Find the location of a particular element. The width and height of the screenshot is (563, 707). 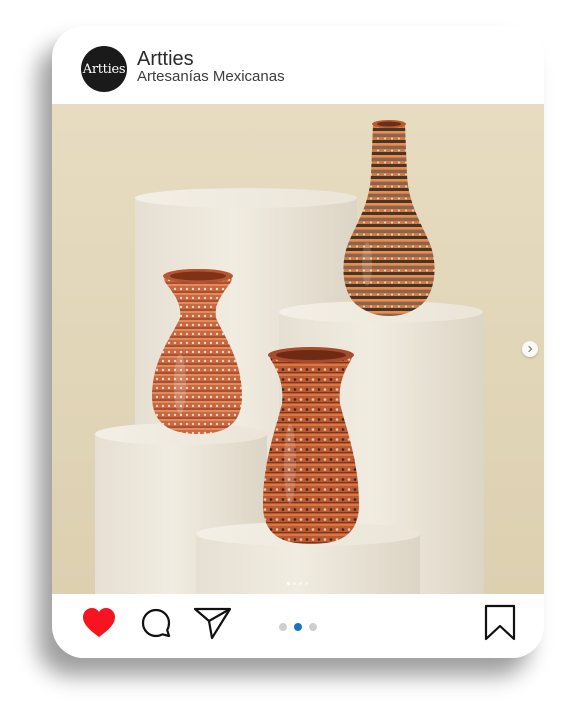

bookmark-icon is located at coordinates (500, 622).